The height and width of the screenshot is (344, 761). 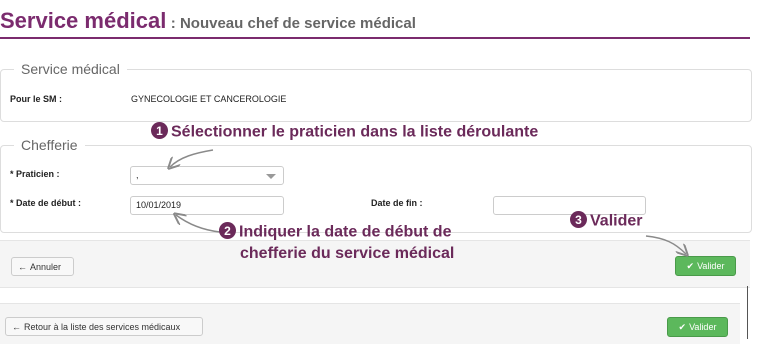 I want to click on annotation-step-3: 3 Valider, so click(x=606, y=221).